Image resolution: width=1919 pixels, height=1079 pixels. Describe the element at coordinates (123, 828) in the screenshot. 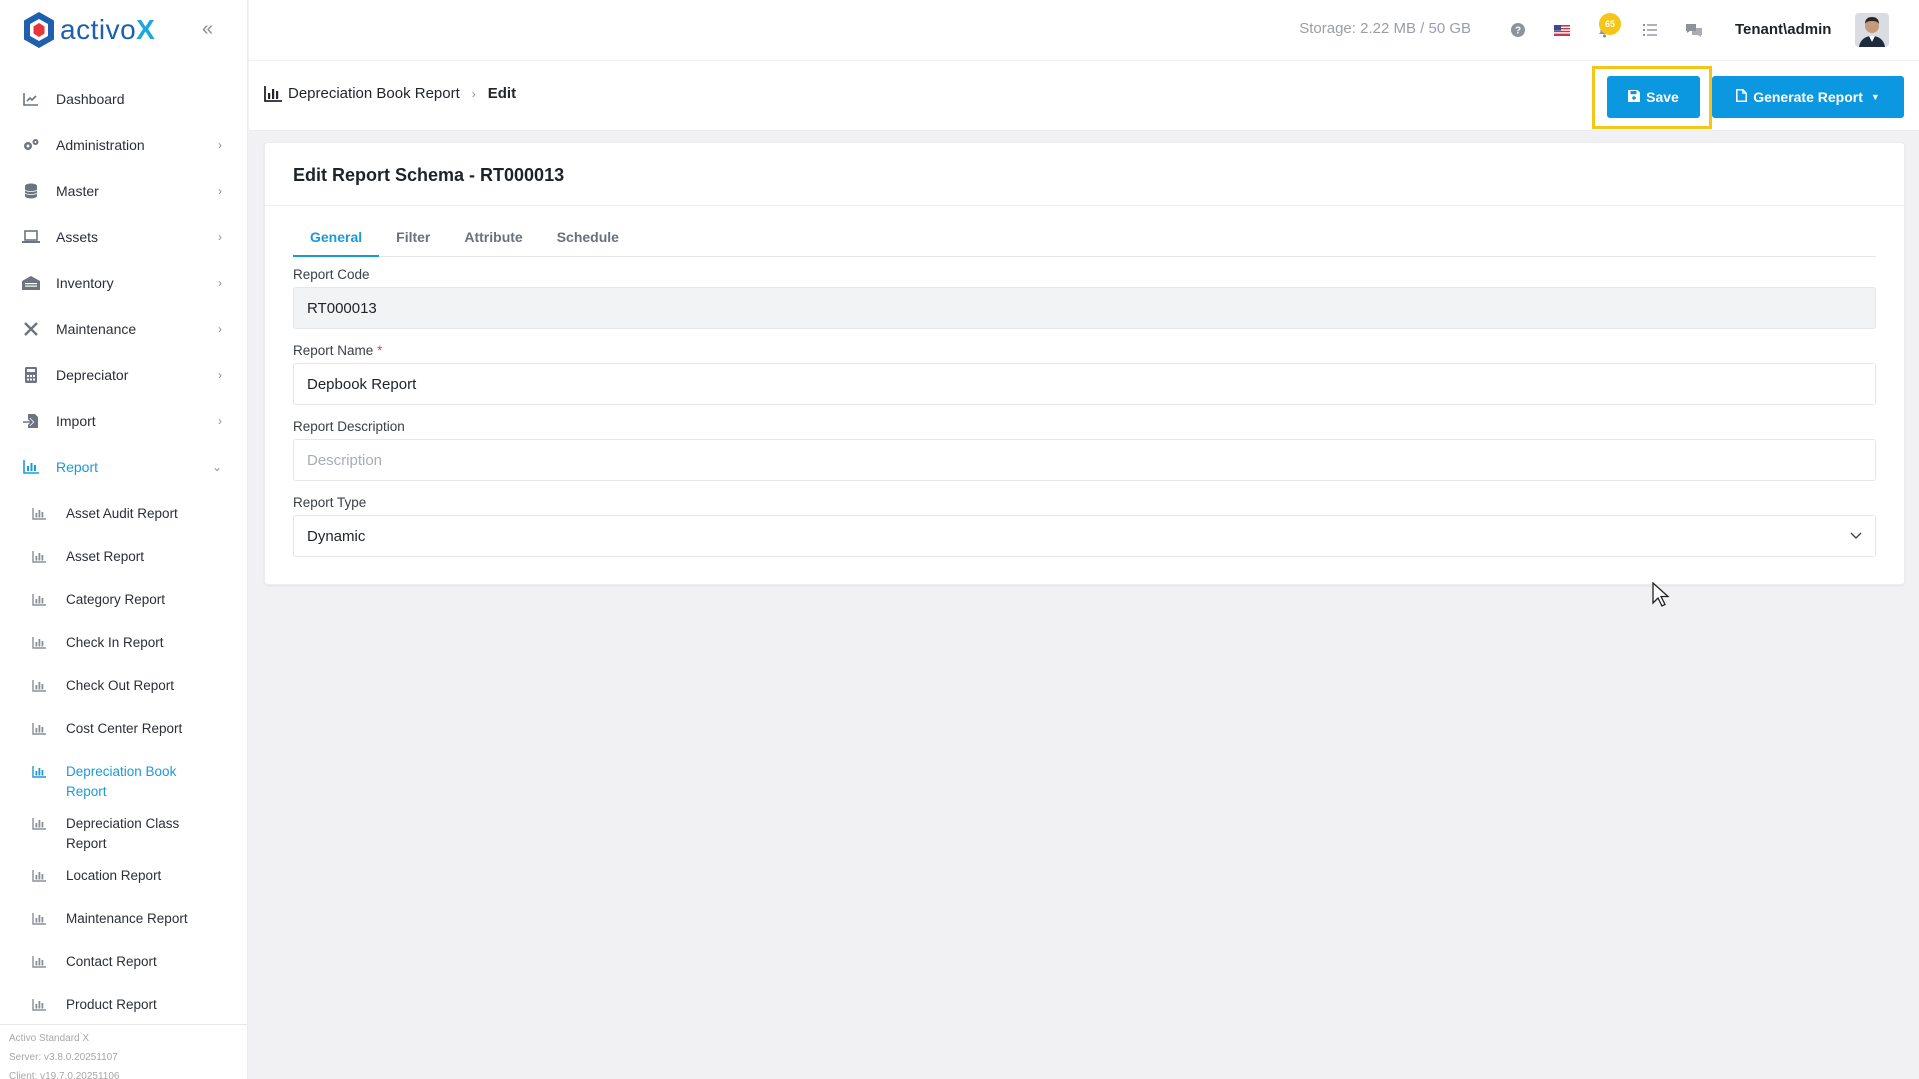

I see `sidebar-subitem-depreciation-class-report: Depreciation Class Report` at that location.